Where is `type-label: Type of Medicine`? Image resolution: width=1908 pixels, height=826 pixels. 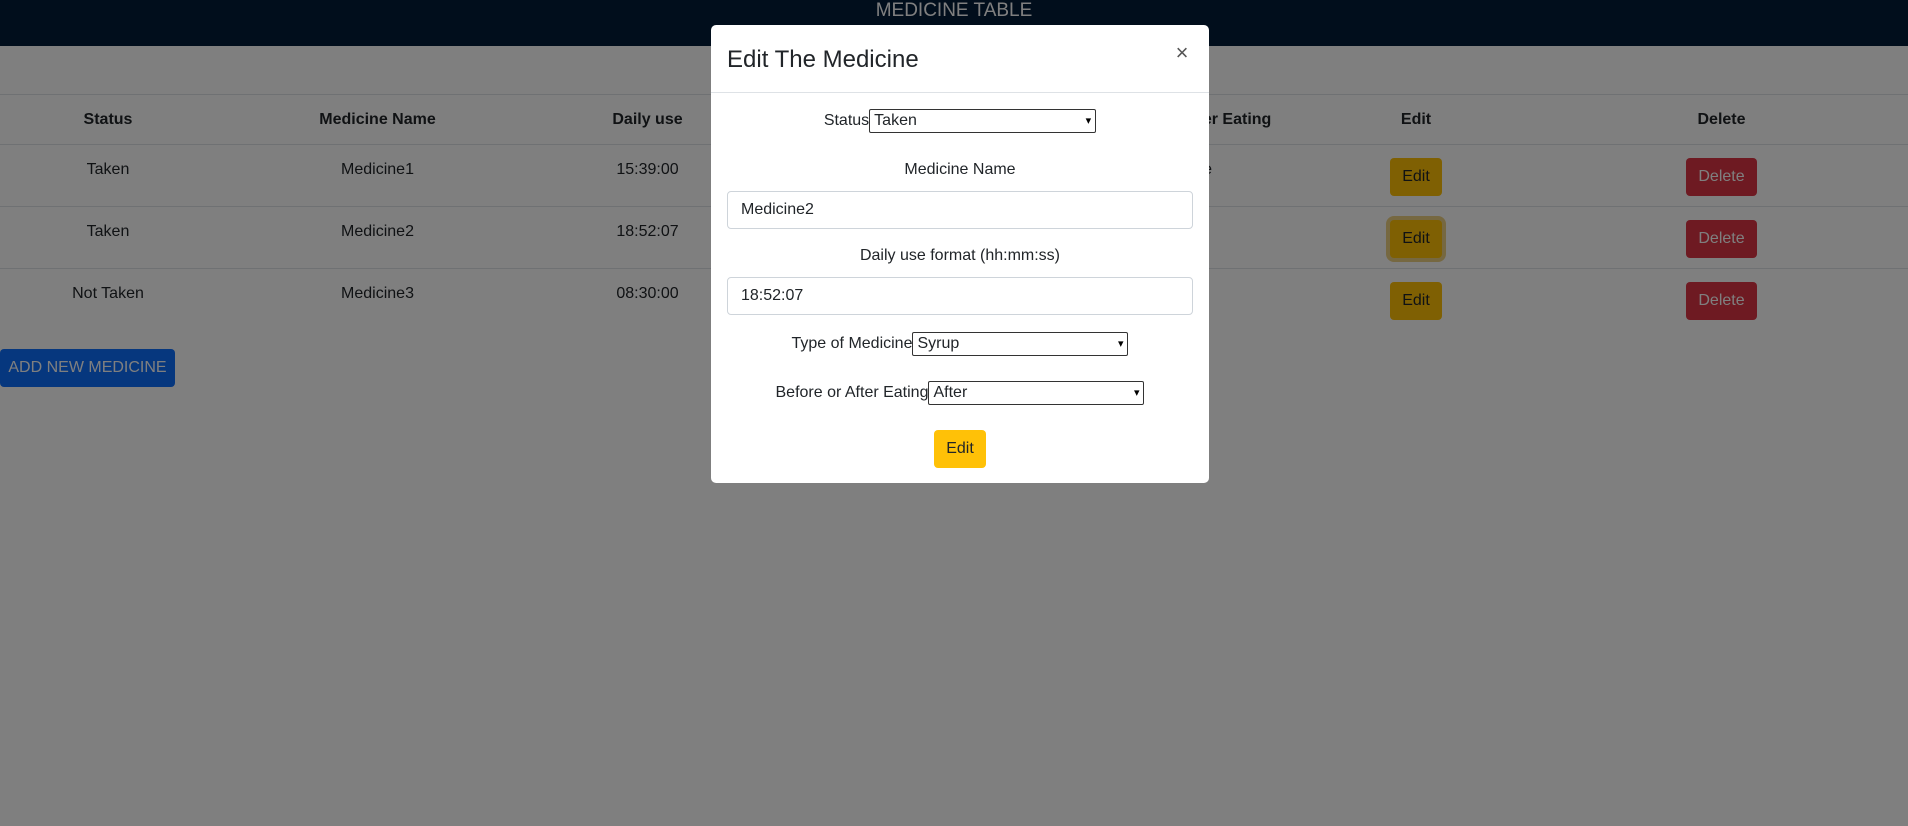 type-label: Type of Medicine is located at coordinates (852, 343).